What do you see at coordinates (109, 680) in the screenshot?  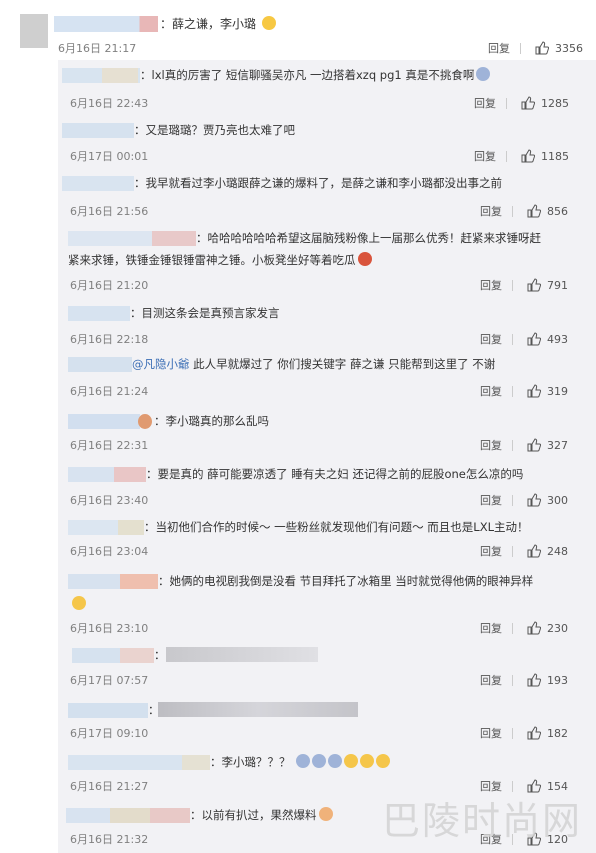 I see `reply-date: 6月17日 07:57` at bounding box center [109, 680].